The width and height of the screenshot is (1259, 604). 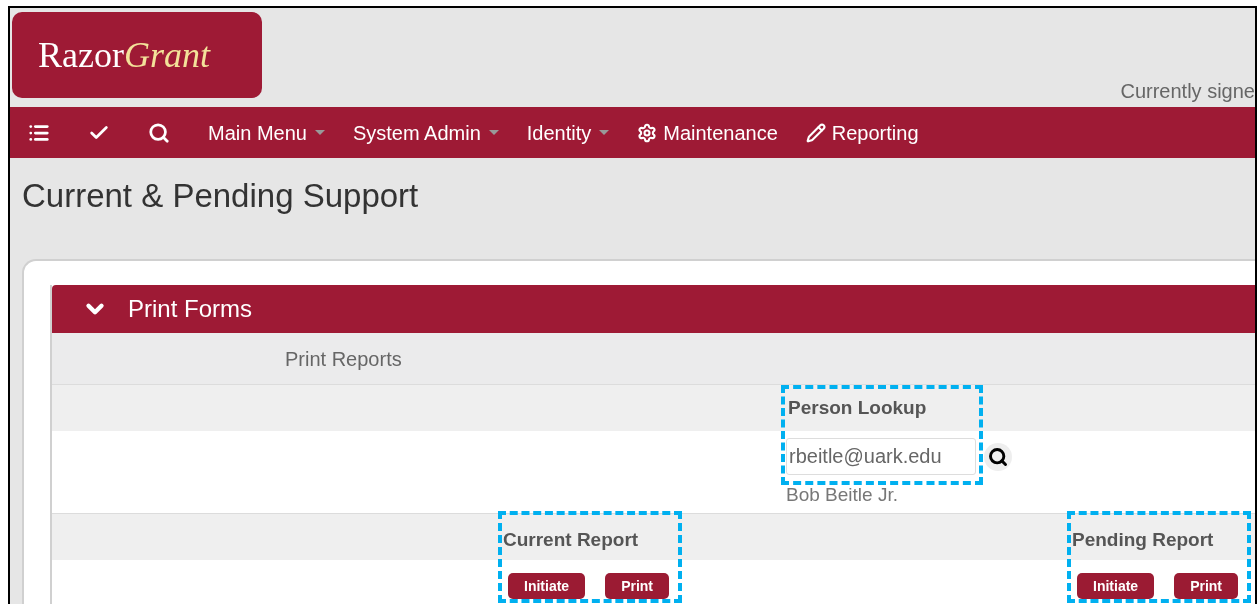 What do you see at coordinates (137, 55) in the screenshot?
I see `logo: RazorGrant` at bounding box center [137, 55].